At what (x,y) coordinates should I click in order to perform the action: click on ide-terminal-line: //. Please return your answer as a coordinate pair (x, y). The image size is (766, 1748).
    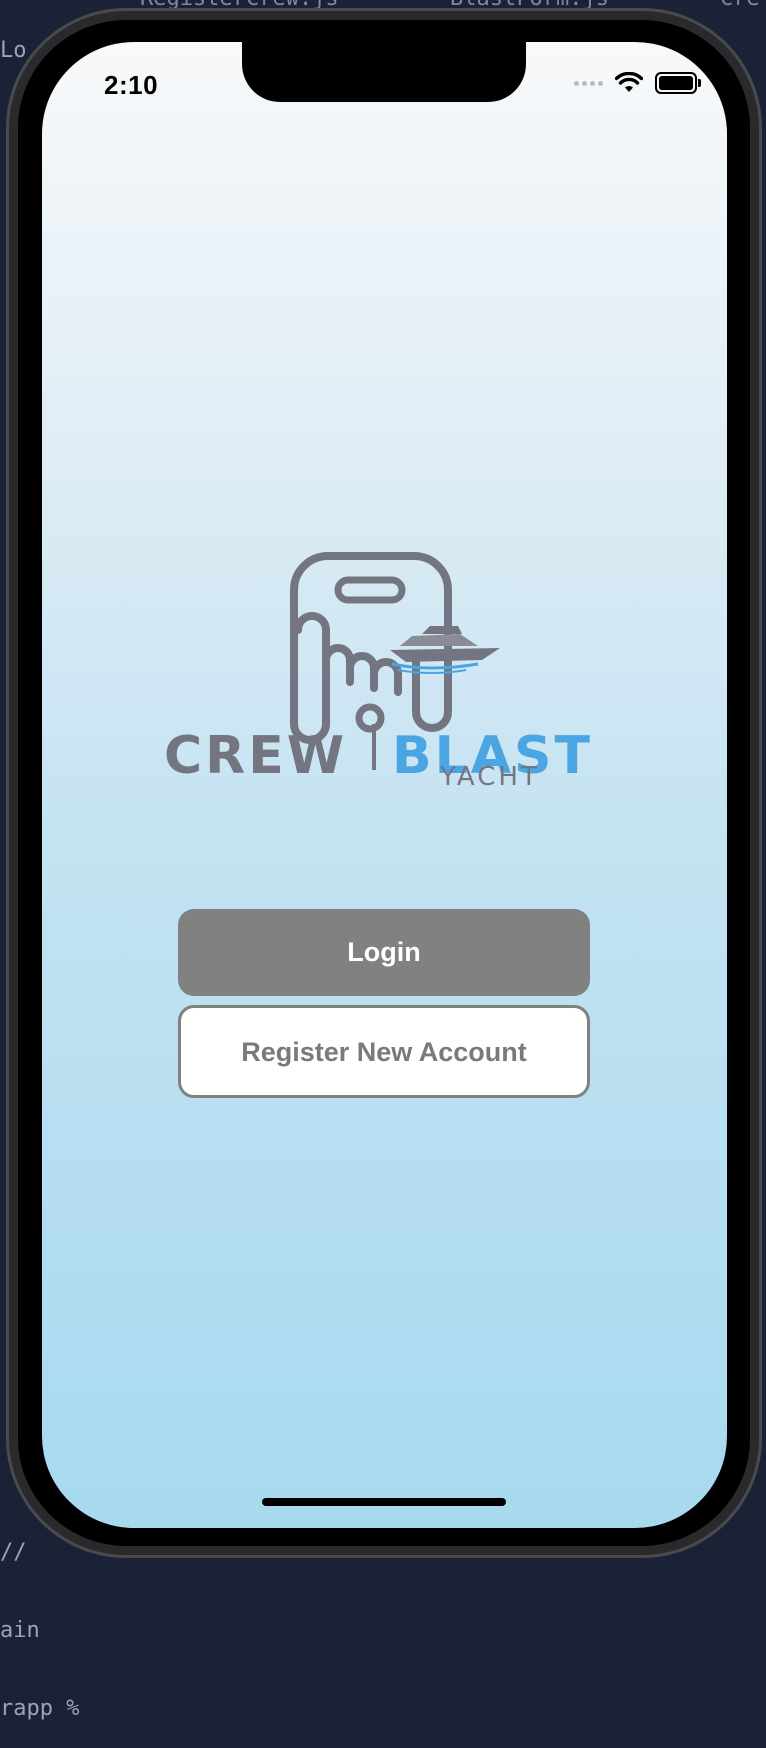
    Looking at the image, I should click on (13, 1552).